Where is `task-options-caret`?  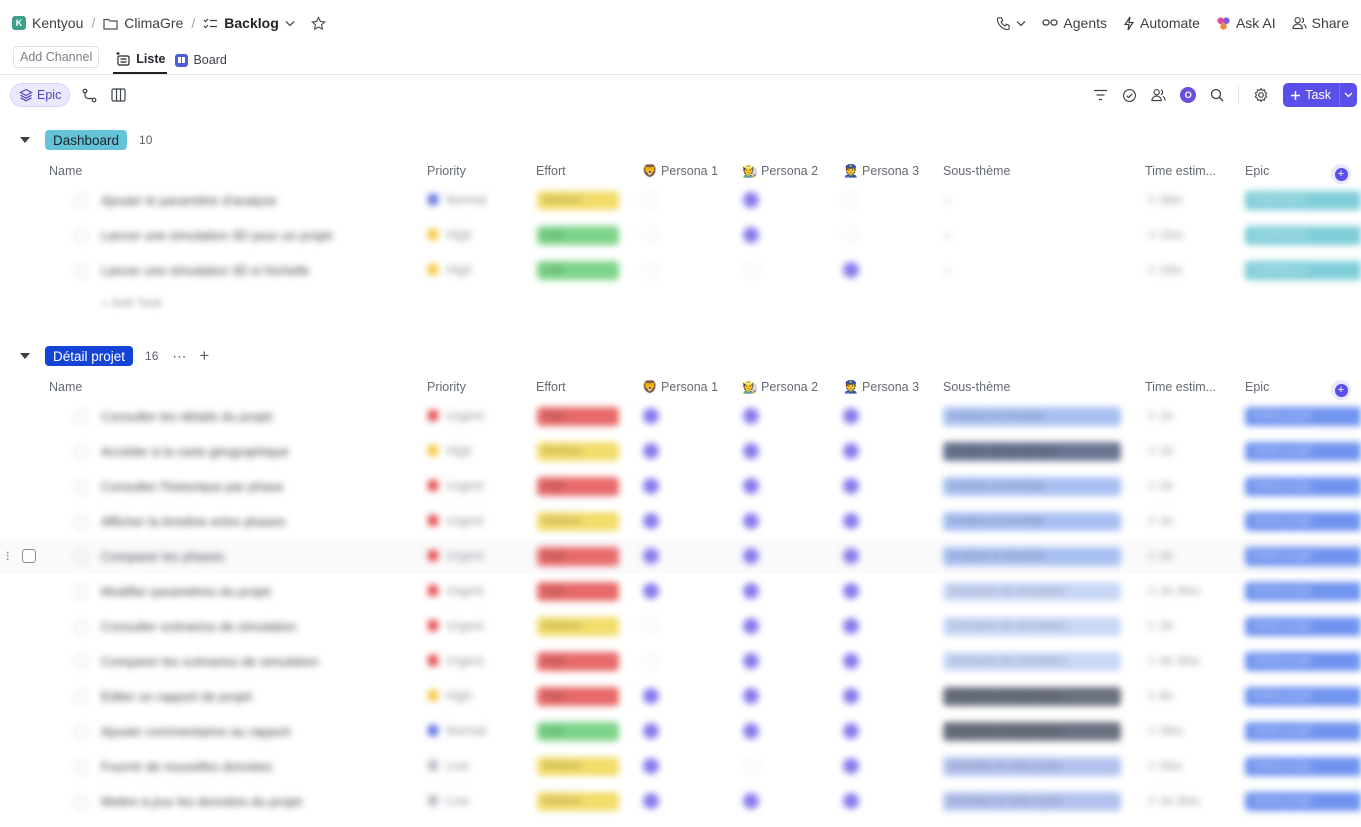 task-options-caret is located at coordinates (1348, 95).